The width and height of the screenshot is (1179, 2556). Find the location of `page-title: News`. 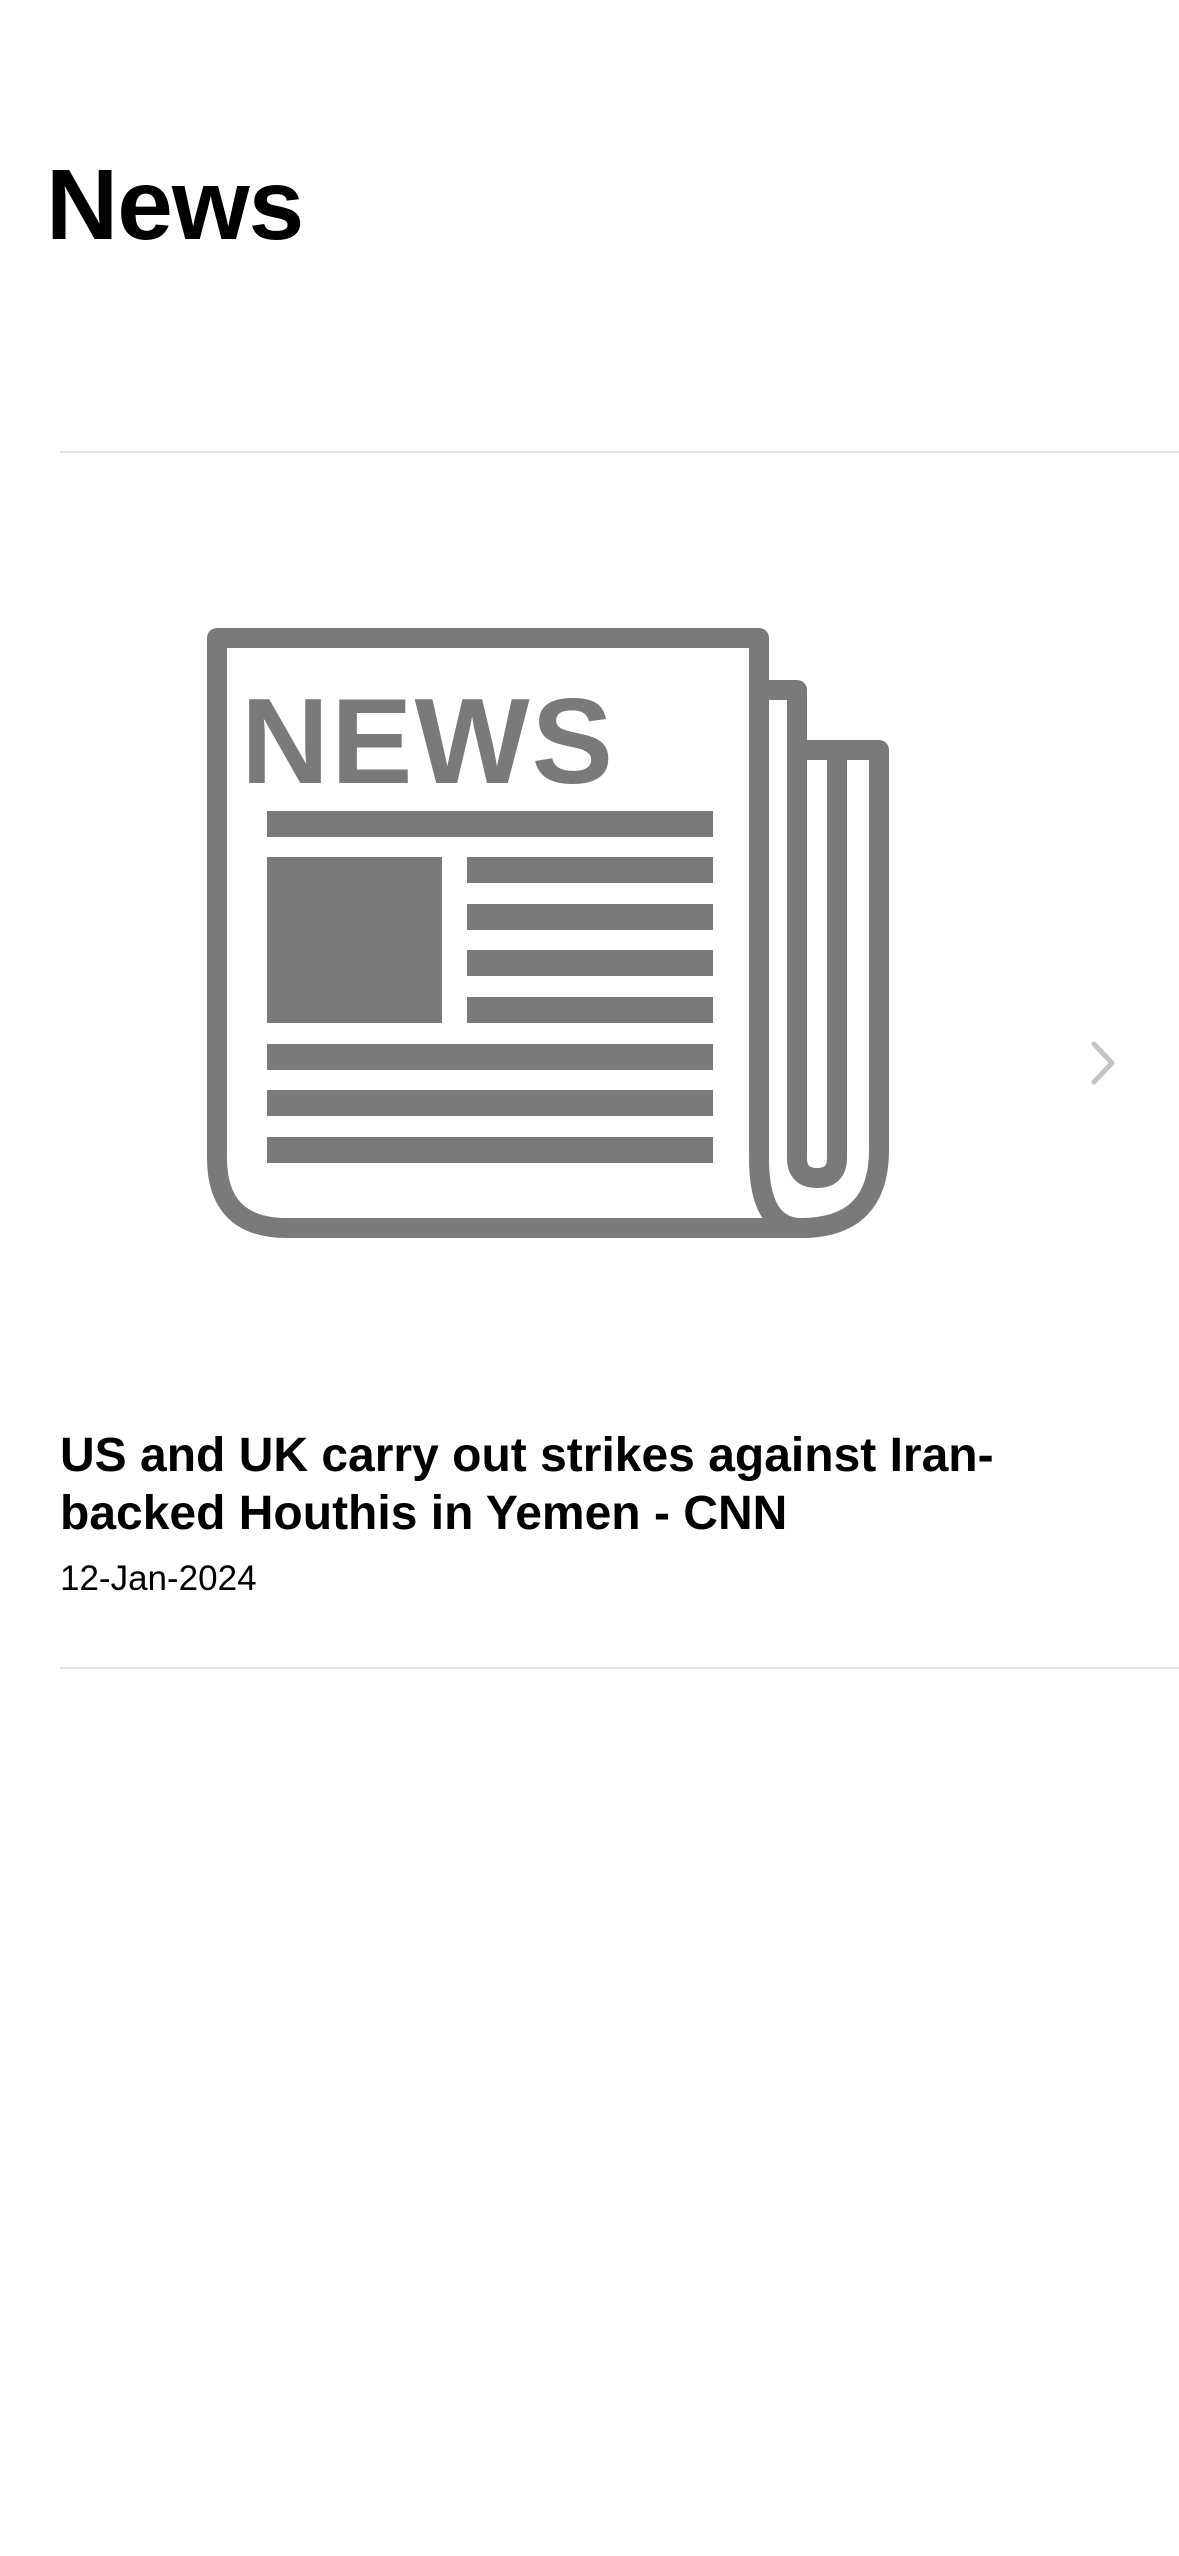

page-title: News is located at coordinates (175, 205).